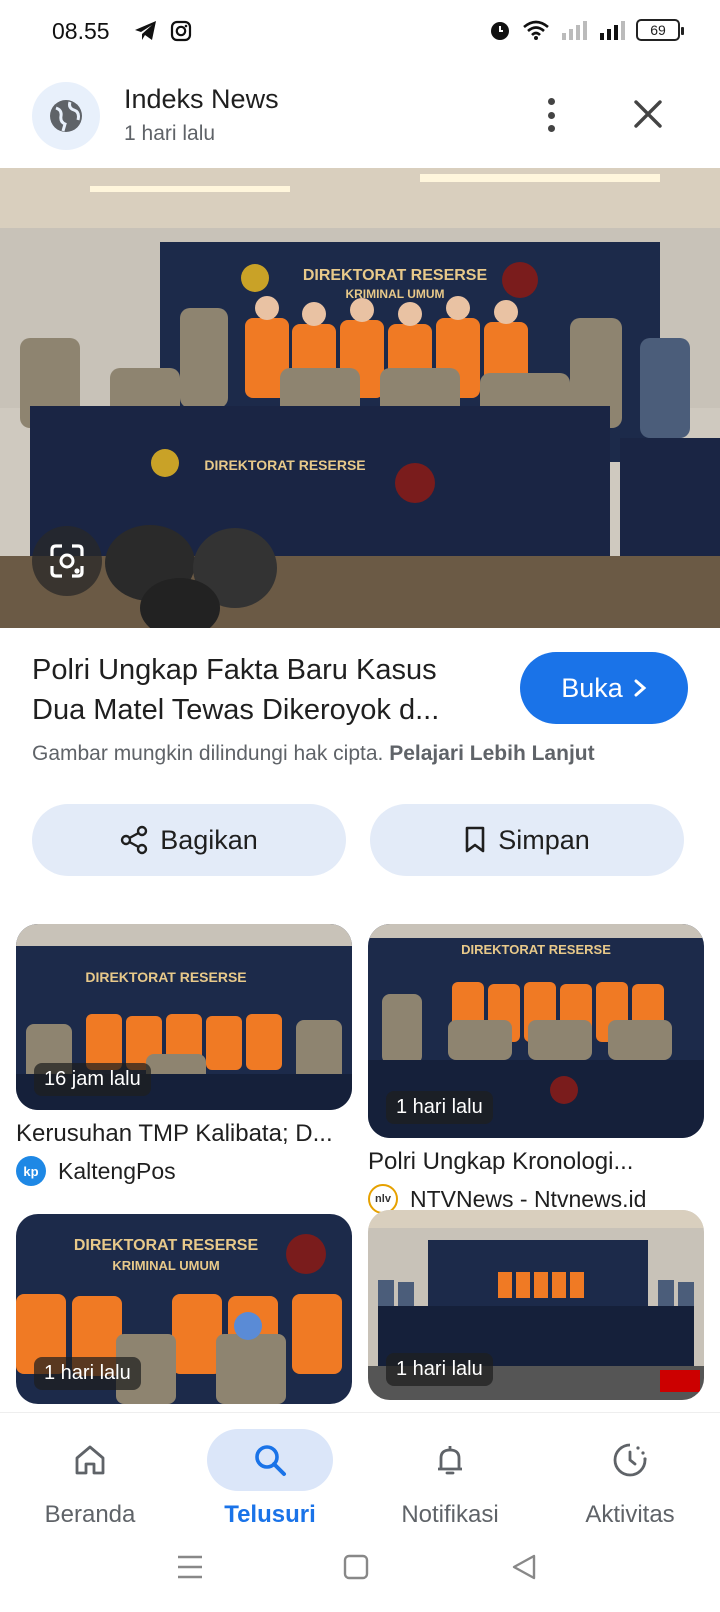 This screenshot has width=720, height=1612. I want to click on save-button: Simpan, so click(527, 840).